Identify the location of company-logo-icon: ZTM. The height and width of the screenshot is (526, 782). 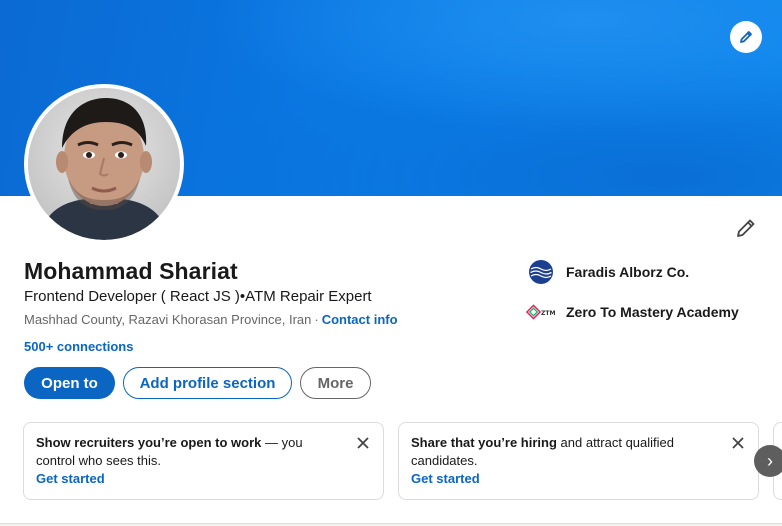
(541, 312).